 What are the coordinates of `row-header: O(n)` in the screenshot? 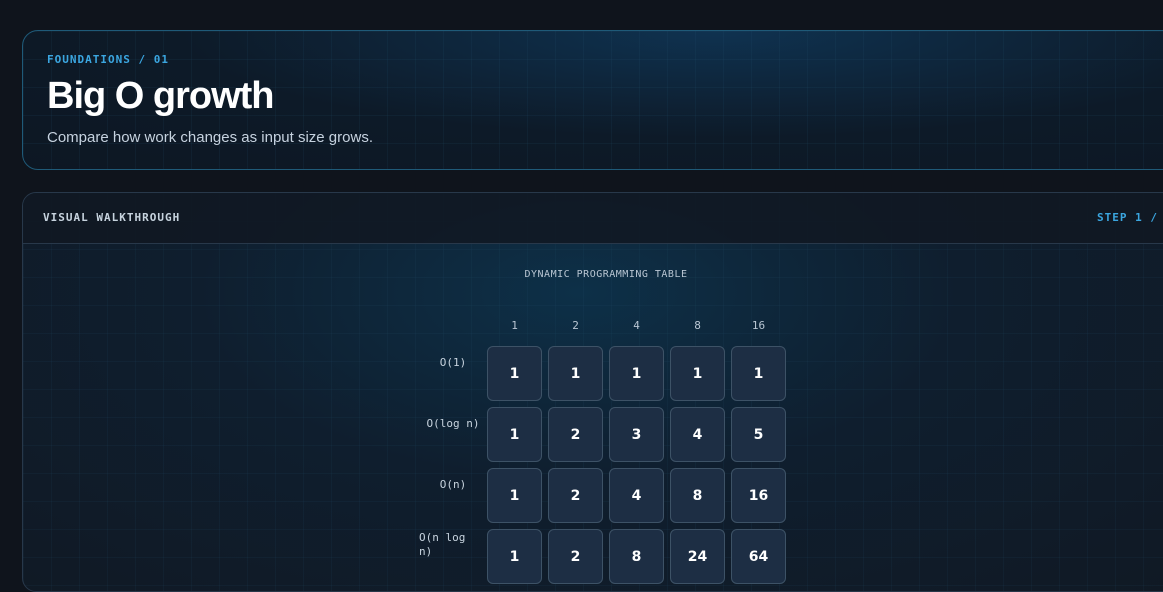 It's located at (453, 484).